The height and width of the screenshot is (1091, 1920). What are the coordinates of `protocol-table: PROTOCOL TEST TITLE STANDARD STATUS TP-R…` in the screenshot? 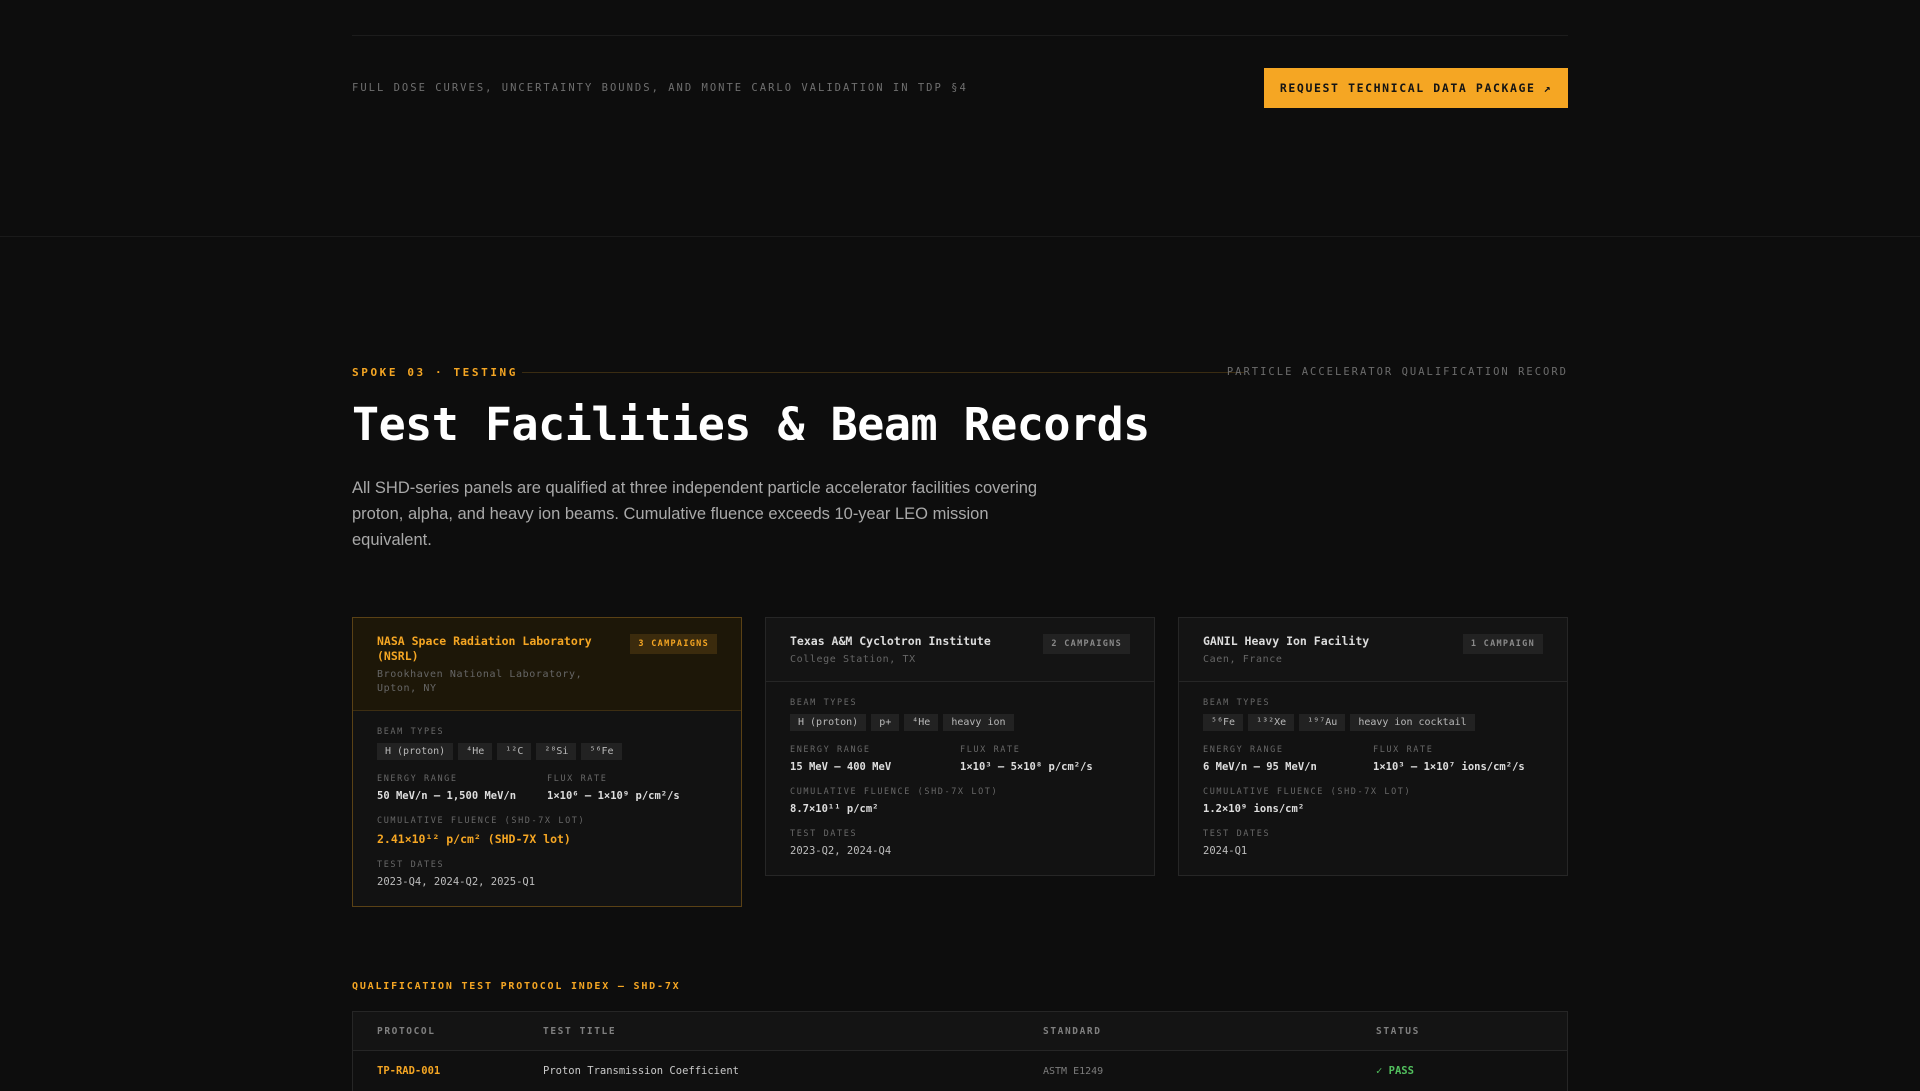 It's located at (960, 1051).